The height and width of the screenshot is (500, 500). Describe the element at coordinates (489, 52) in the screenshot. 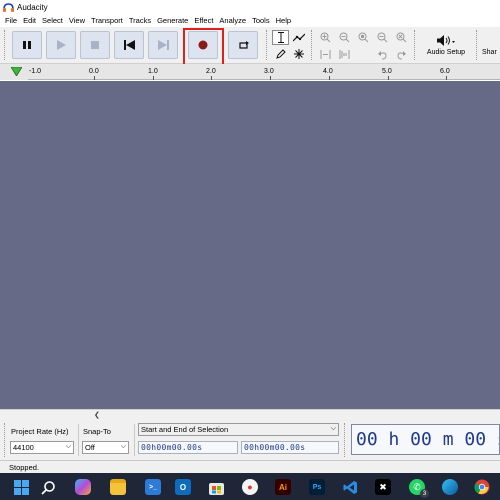

I see `share-audio-label: Shar` at that location.